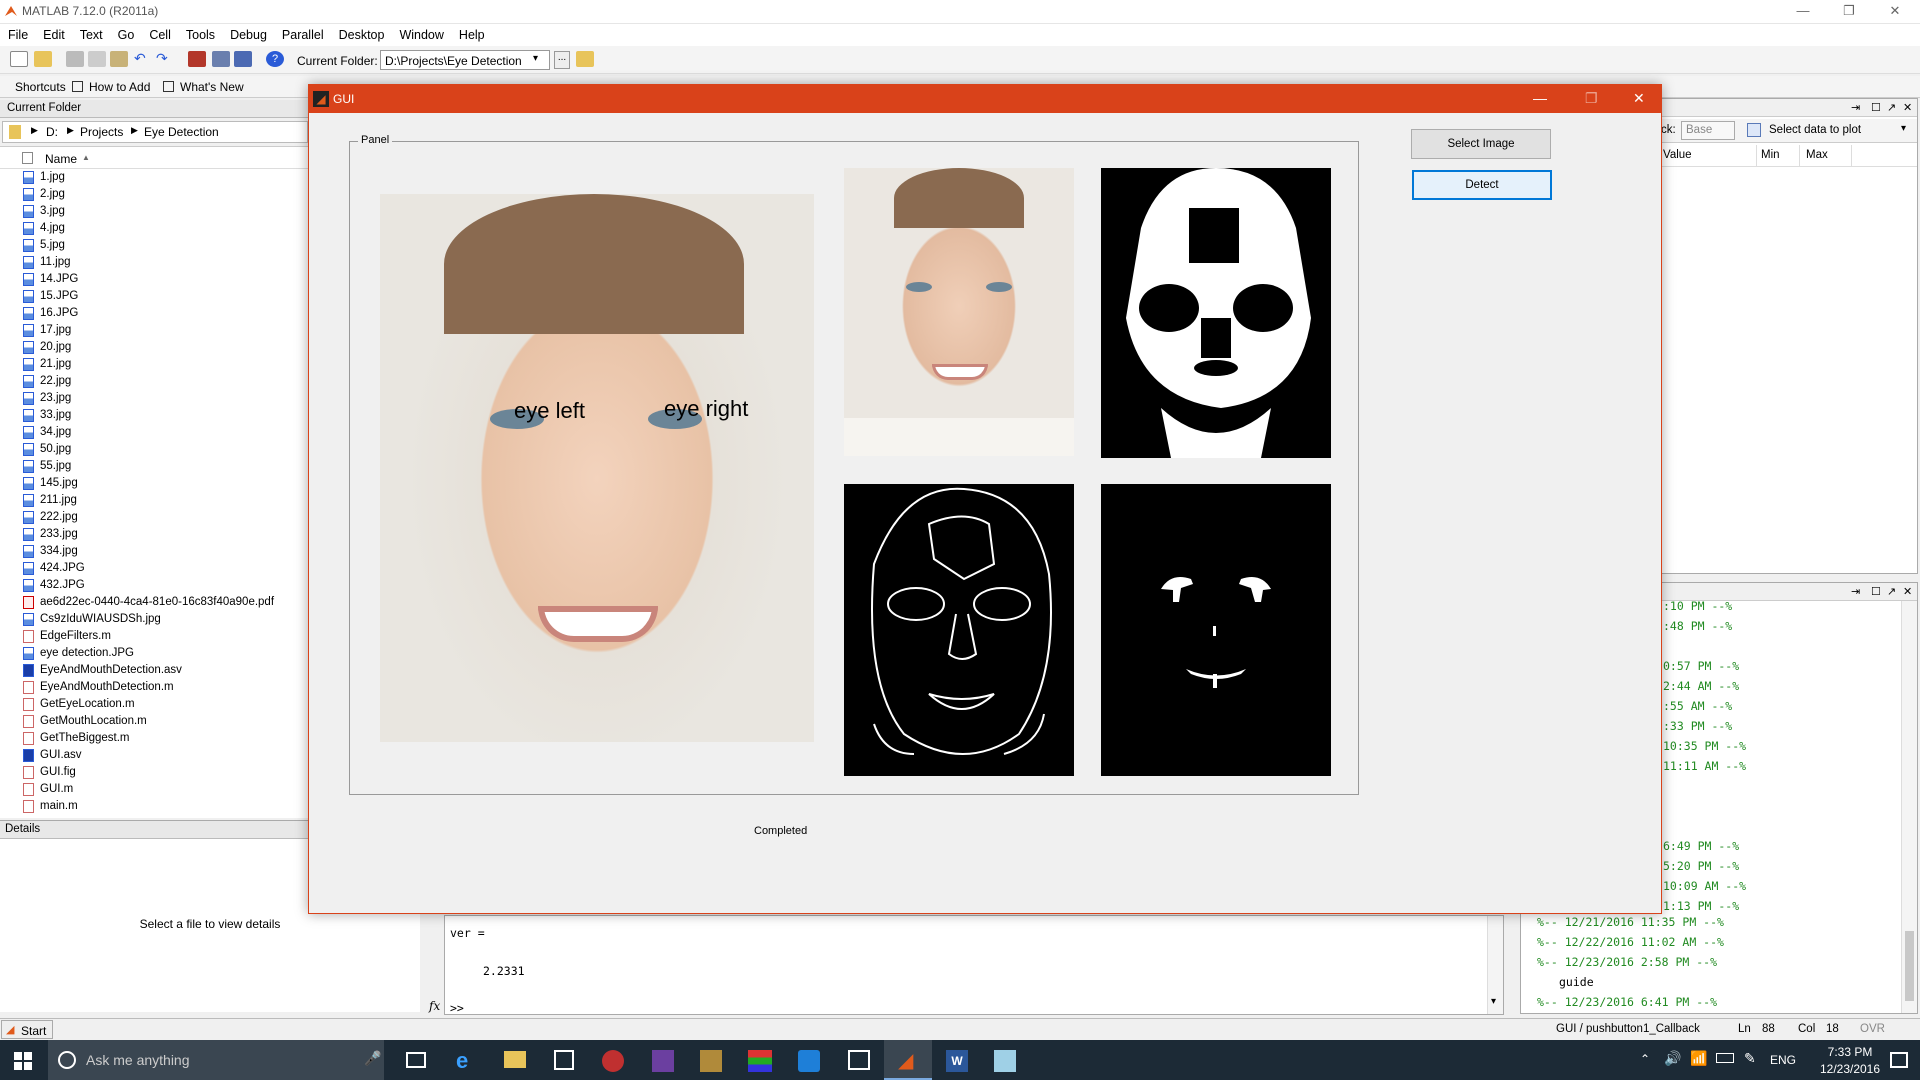 This screenshot has width=1920, height=1080. Describe the element at coordinates (1754, 130) in the screenshot. I see `plot-icon` at that location.